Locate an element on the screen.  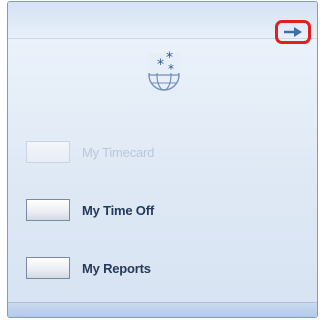
time-off-icon is located at coordinates (48, 210).